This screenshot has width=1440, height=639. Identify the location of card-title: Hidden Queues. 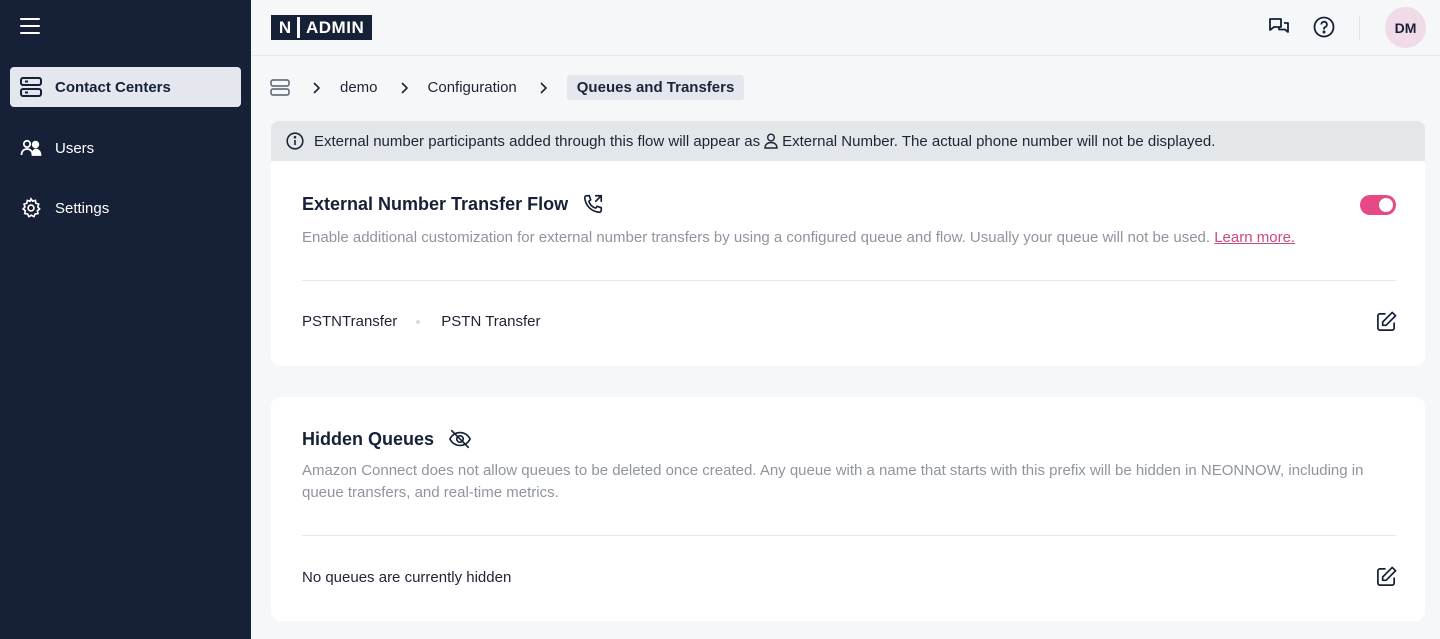
(368, 438).